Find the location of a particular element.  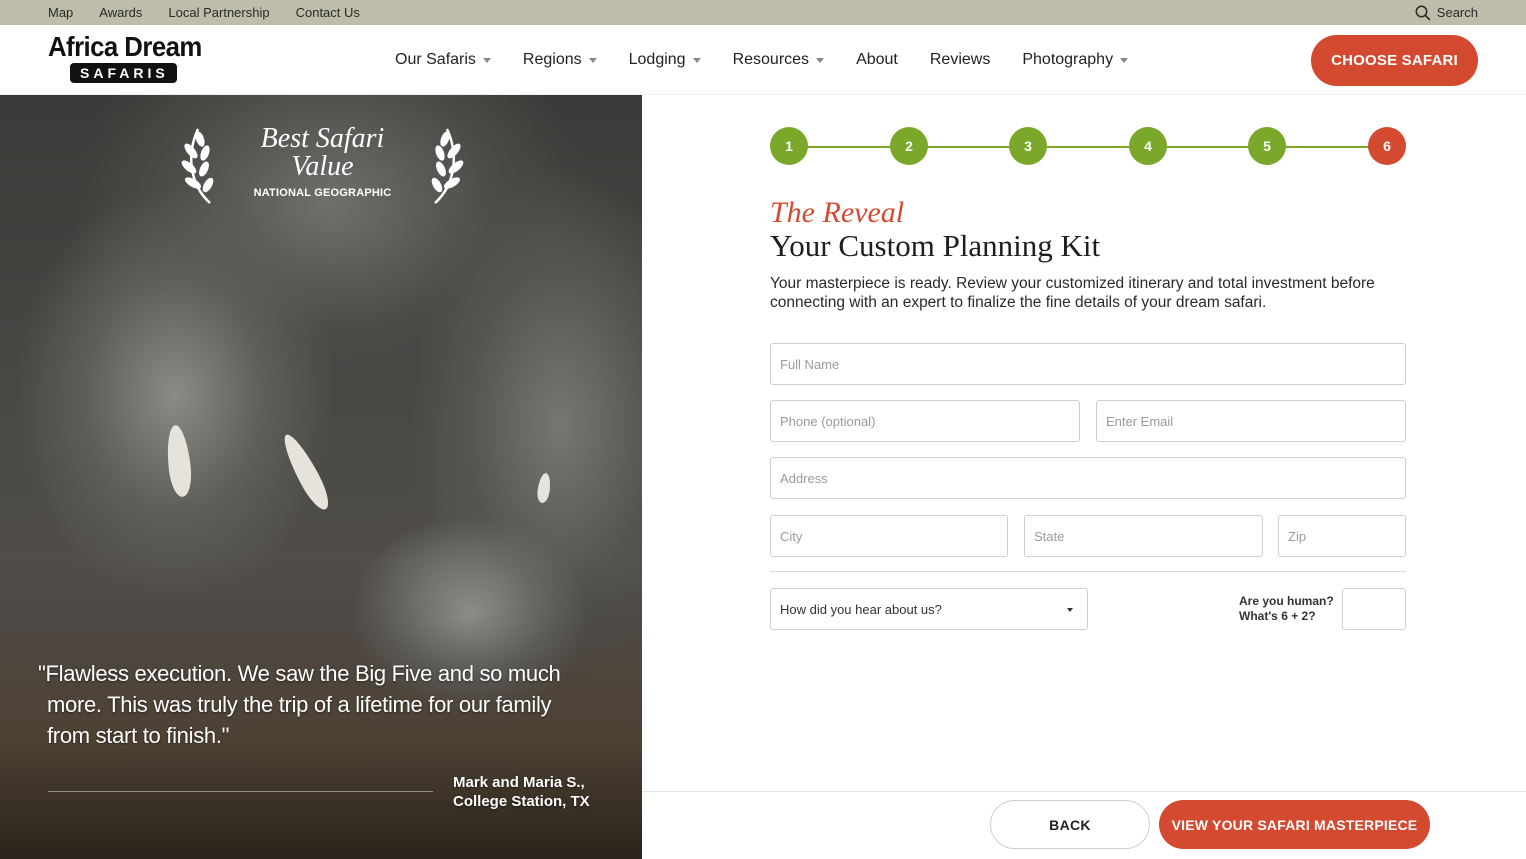

nav-item-our-safaris: Our Safaris is located at coordinates (443, 60).